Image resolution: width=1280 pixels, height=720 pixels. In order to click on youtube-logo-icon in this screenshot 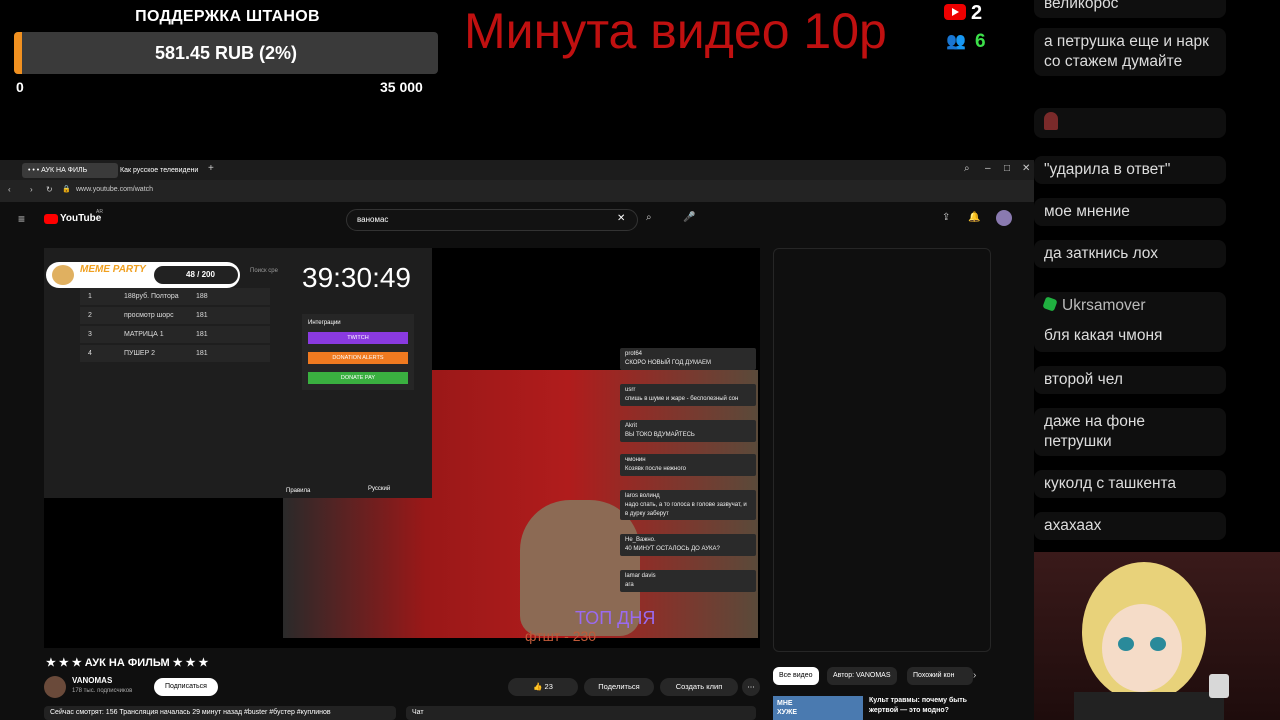, I will do `click(51, 219)`.